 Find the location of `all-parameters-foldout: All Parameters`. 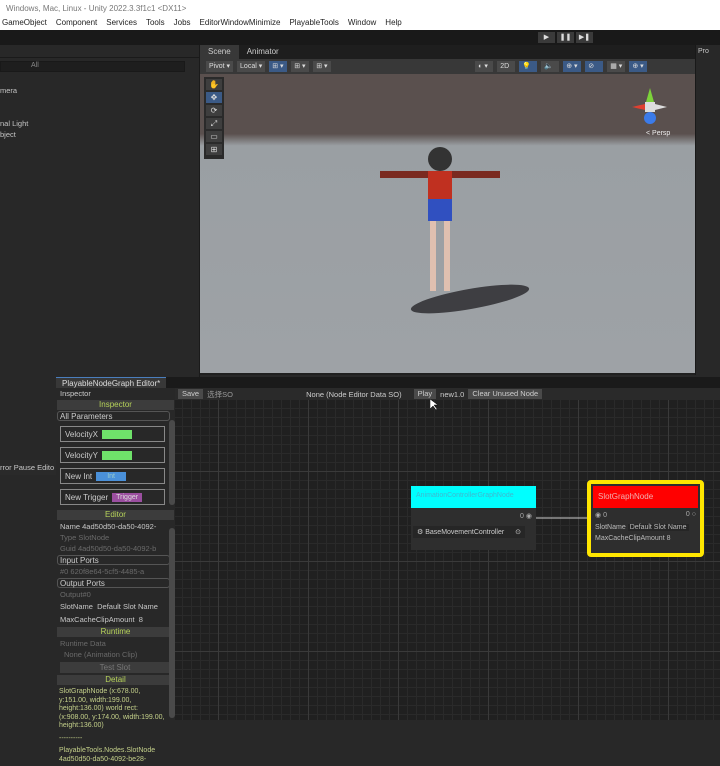

all-parameters-foldout: All Parameters is located at coordinates (113, 416).